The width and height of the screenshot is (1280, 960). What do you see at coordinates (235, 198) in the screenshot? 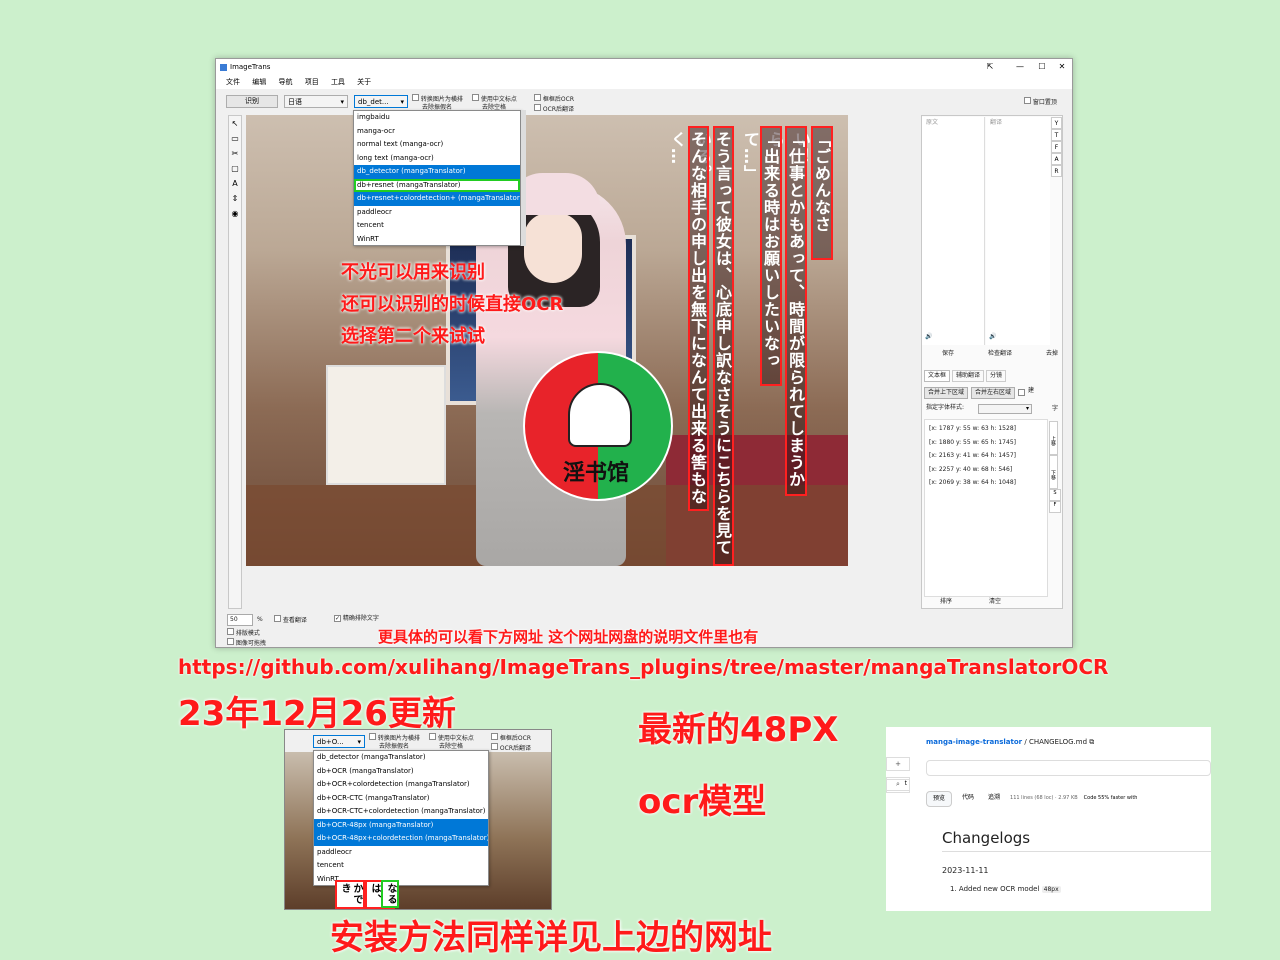
I see `resize-tool-icon: ⇕` at bounding box center [235, 198].